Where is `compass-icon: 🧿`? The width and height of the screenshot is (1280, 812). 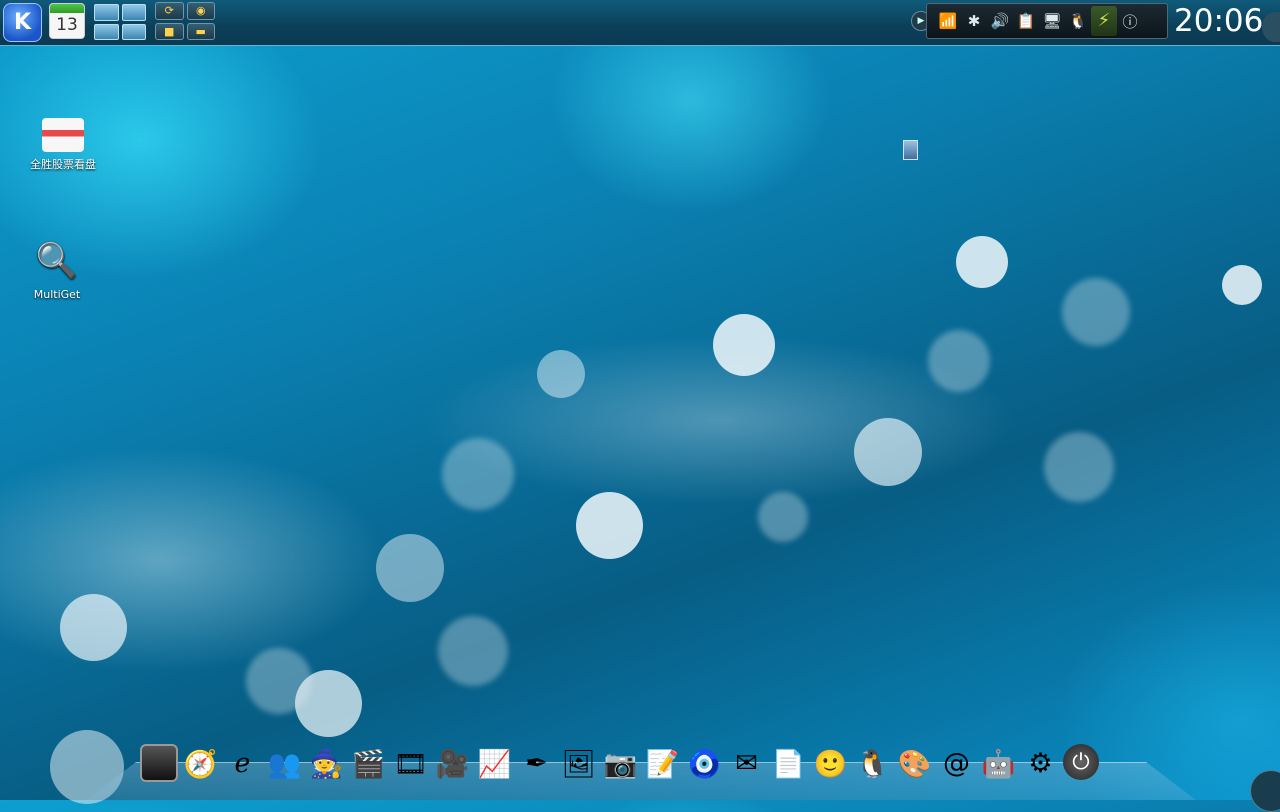 compass-icon: 🧿 is located at coordinates (704, 763).